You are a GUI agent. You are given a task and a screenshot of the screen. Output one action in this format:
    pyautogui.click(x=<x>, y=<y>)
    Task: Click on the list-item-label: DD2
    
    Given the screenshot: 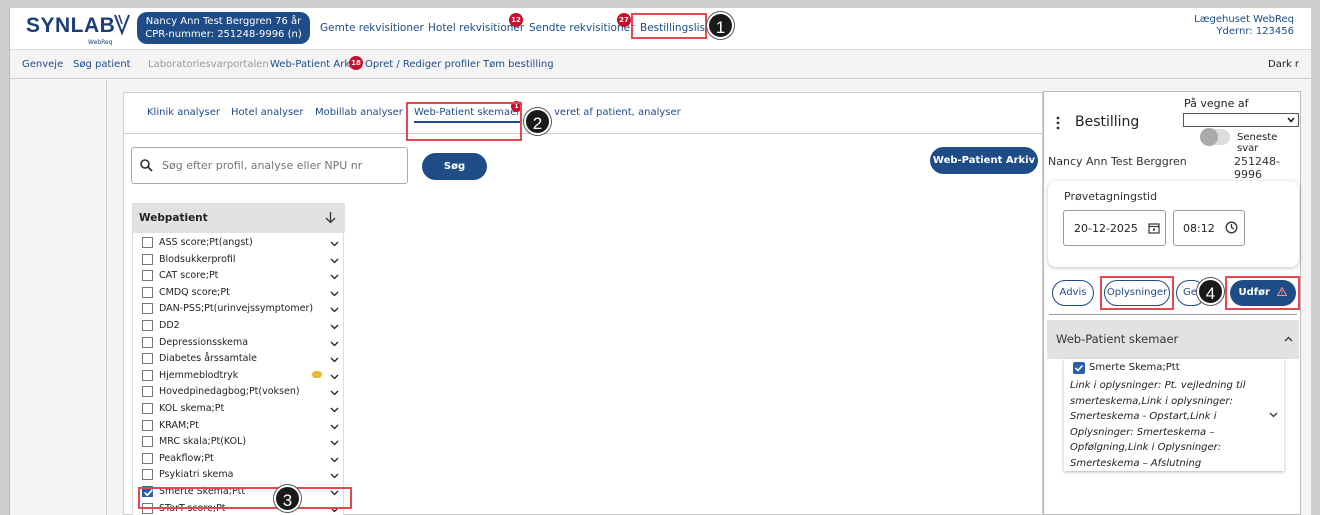 What is the action you would take?
    pyautogui.click(x=169, y=325)
    